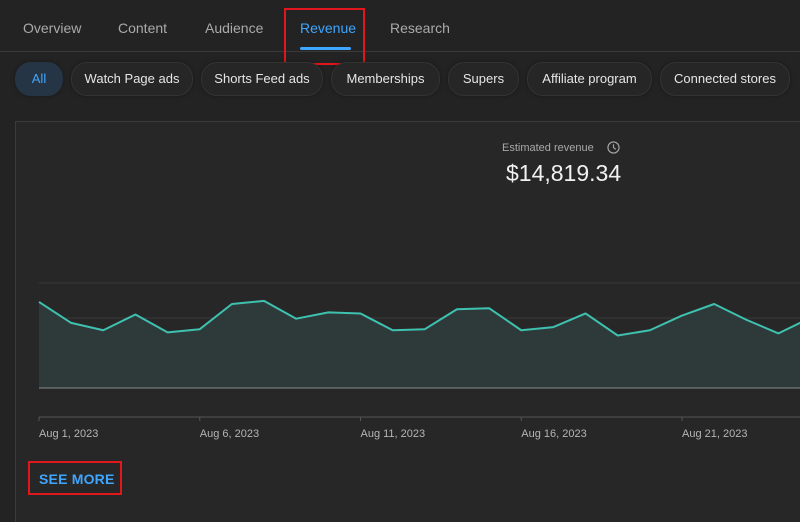  Describe the element at coordinates (393, 434) in the screenshot. I see `x-tick-label: Aug 11, 2023` at that location.